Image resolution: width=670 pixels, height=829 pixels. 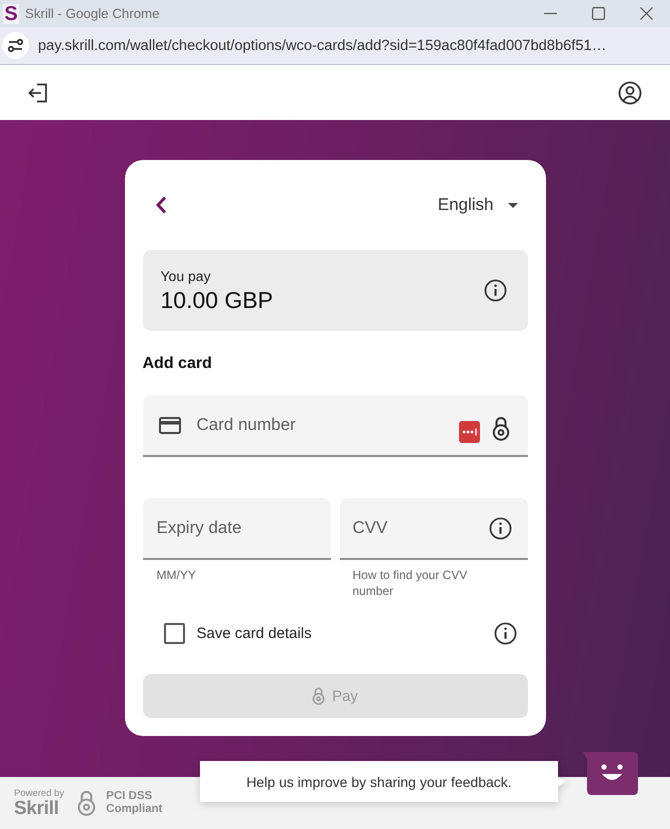 What do you see at coordinates (217, 300) in the screenshot?
I see `amount-value: 10.00 GBP` at bounding box center [217, 300].